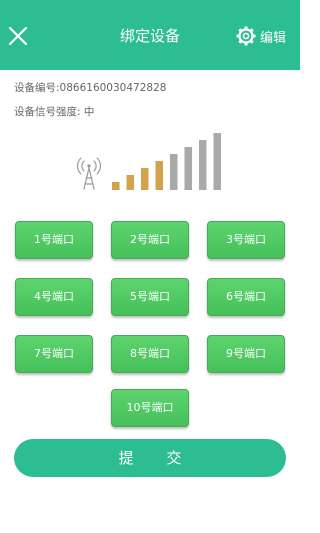 The height and width of the screenshot is (533, 320). Describe the element at coordinates (246, 297) in the screenshot. I see `port-button-6: 6号端口` at that location.